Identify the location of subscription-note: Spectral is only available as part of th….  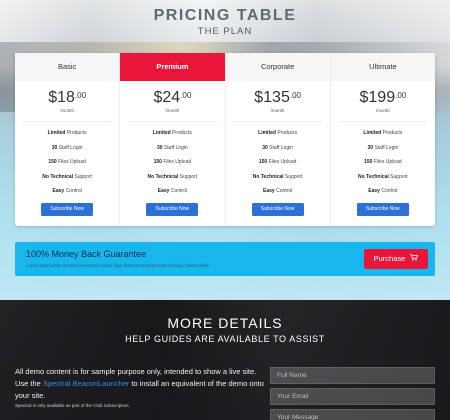
(72, 405).